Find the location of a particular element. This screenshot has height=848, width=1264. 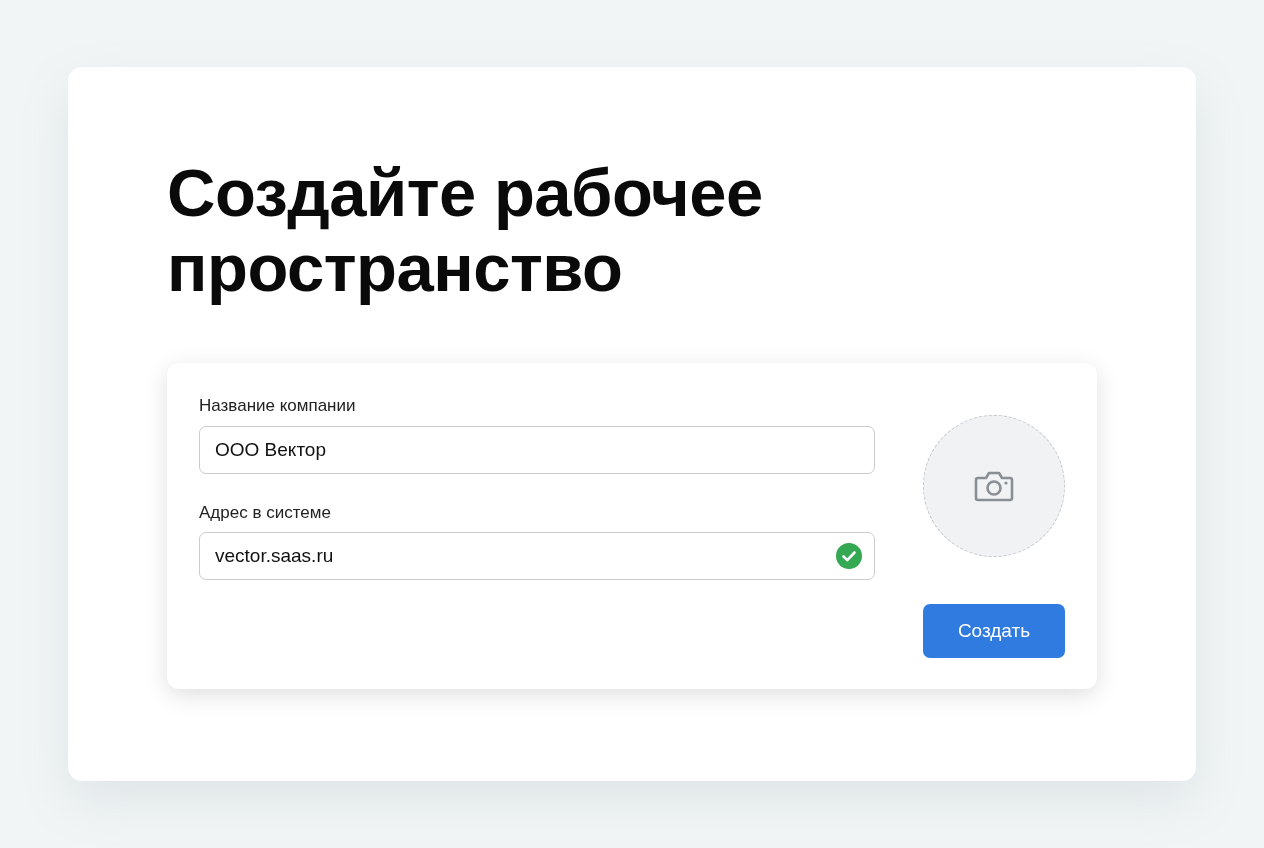

page-title: Создайте рабочее пространство is located at coordinates (465, 230).